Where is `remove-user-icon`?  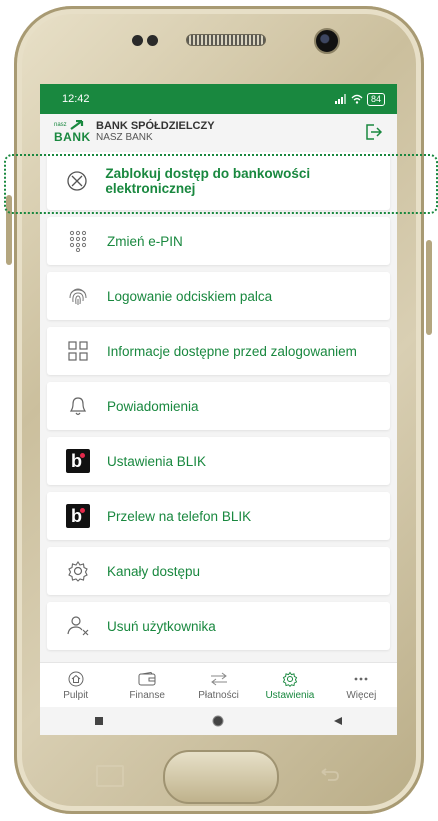 remove-user-icon is located at coordinates (78, 626).